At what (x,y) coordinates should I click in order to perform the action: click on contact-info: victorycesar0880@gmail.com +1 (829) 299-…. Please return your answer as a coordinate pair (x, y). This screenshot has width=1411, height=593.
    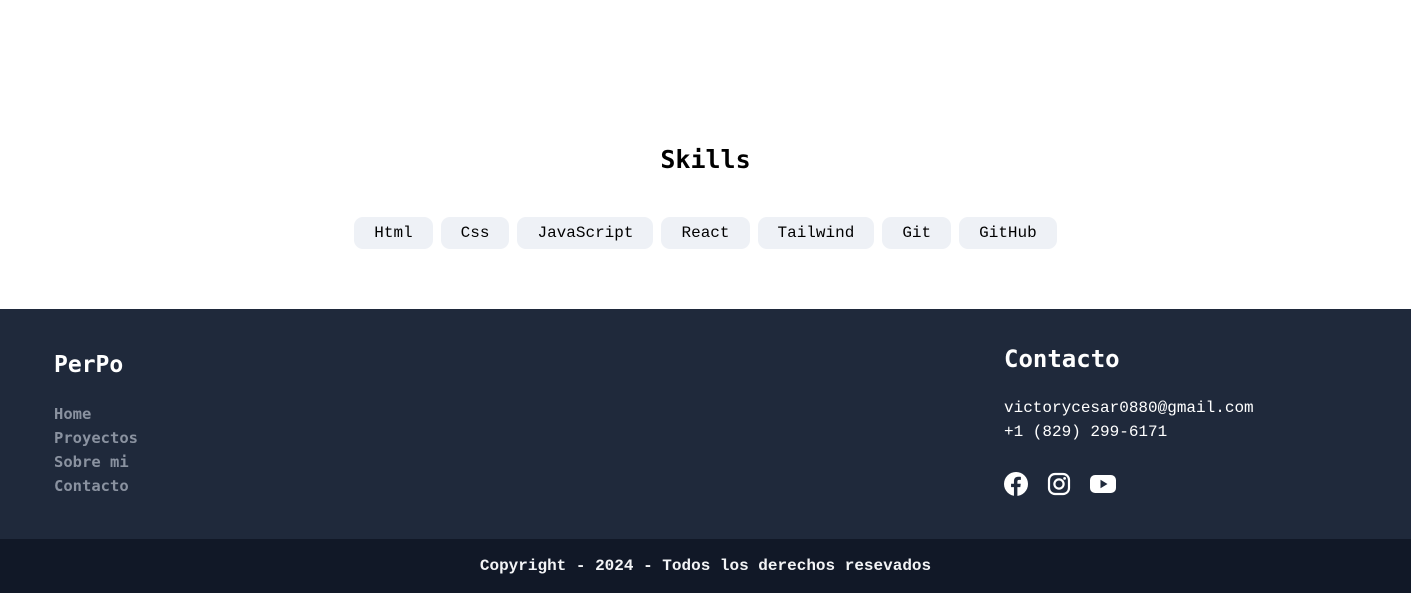
    Looking at the image, I should click on (1129, 420).